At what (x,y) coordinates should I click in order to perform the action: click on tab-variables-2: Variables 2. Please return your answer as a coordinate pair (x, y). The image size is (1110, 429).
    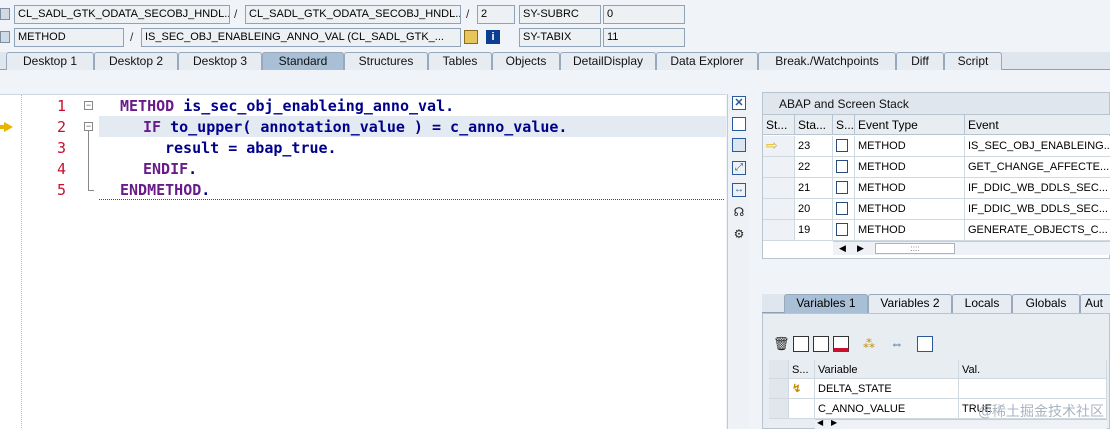
    Looking at the image, I should click on (910, 303).